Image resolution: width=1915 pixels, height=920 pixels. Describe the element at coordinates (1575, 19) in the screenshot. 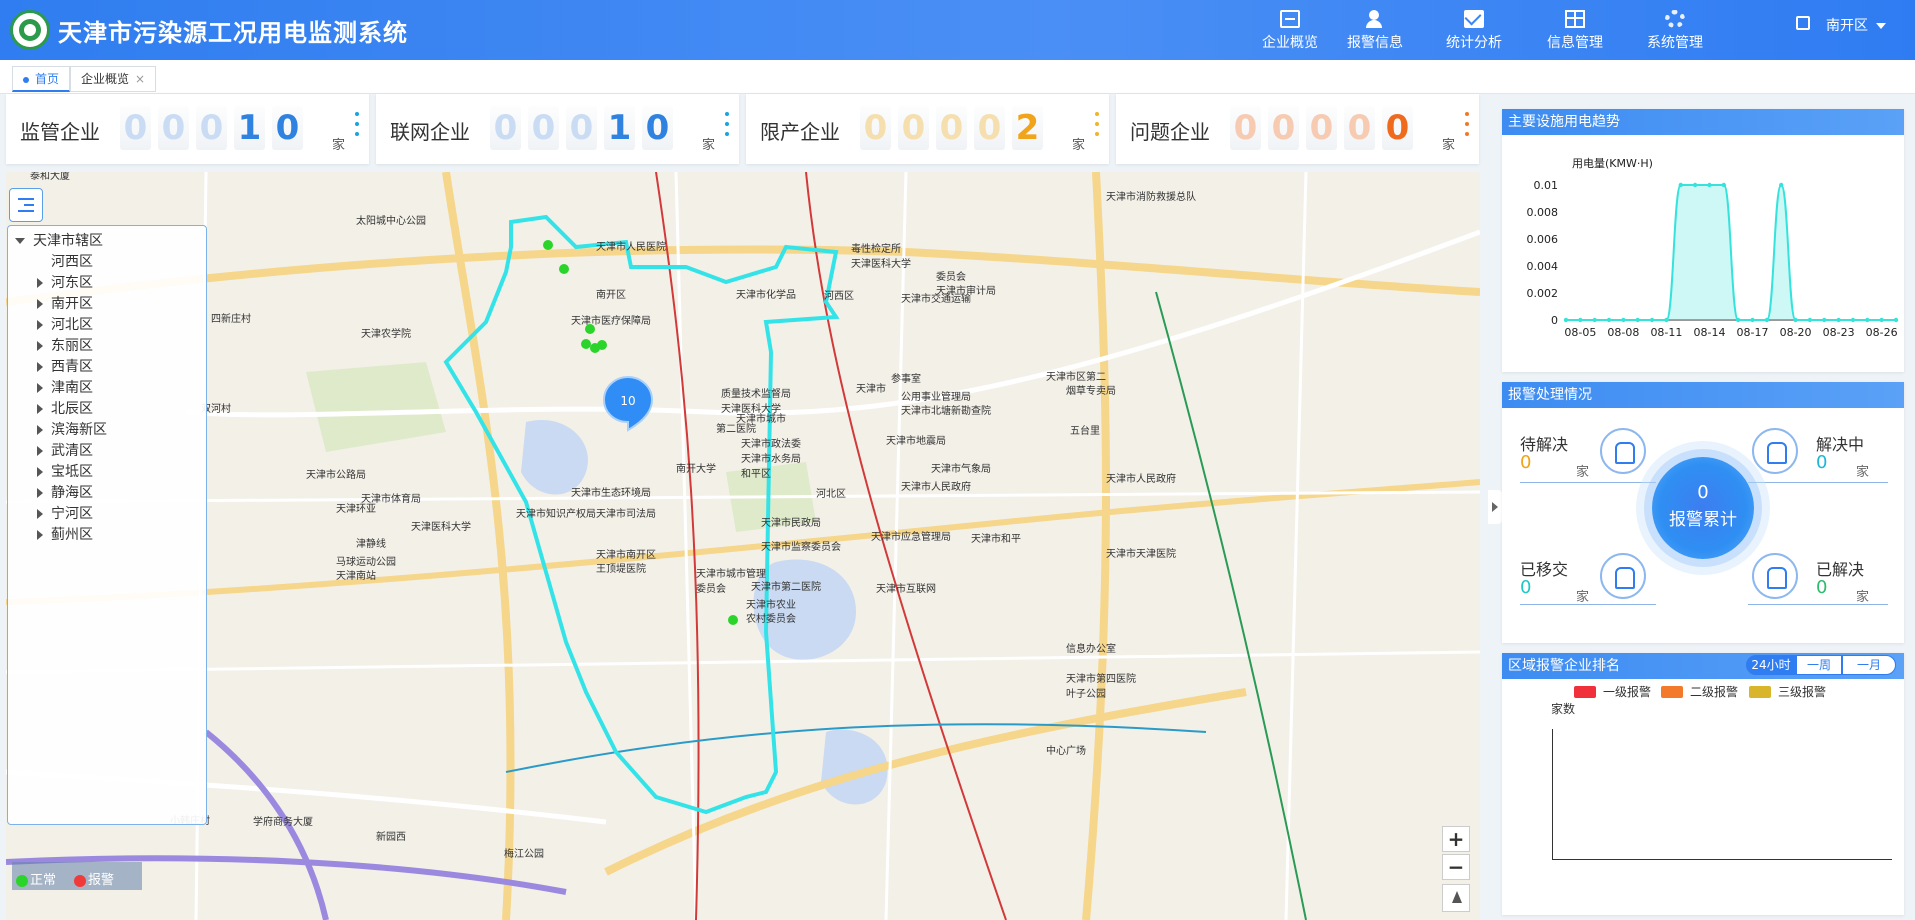

I see `table-icon` at that location.